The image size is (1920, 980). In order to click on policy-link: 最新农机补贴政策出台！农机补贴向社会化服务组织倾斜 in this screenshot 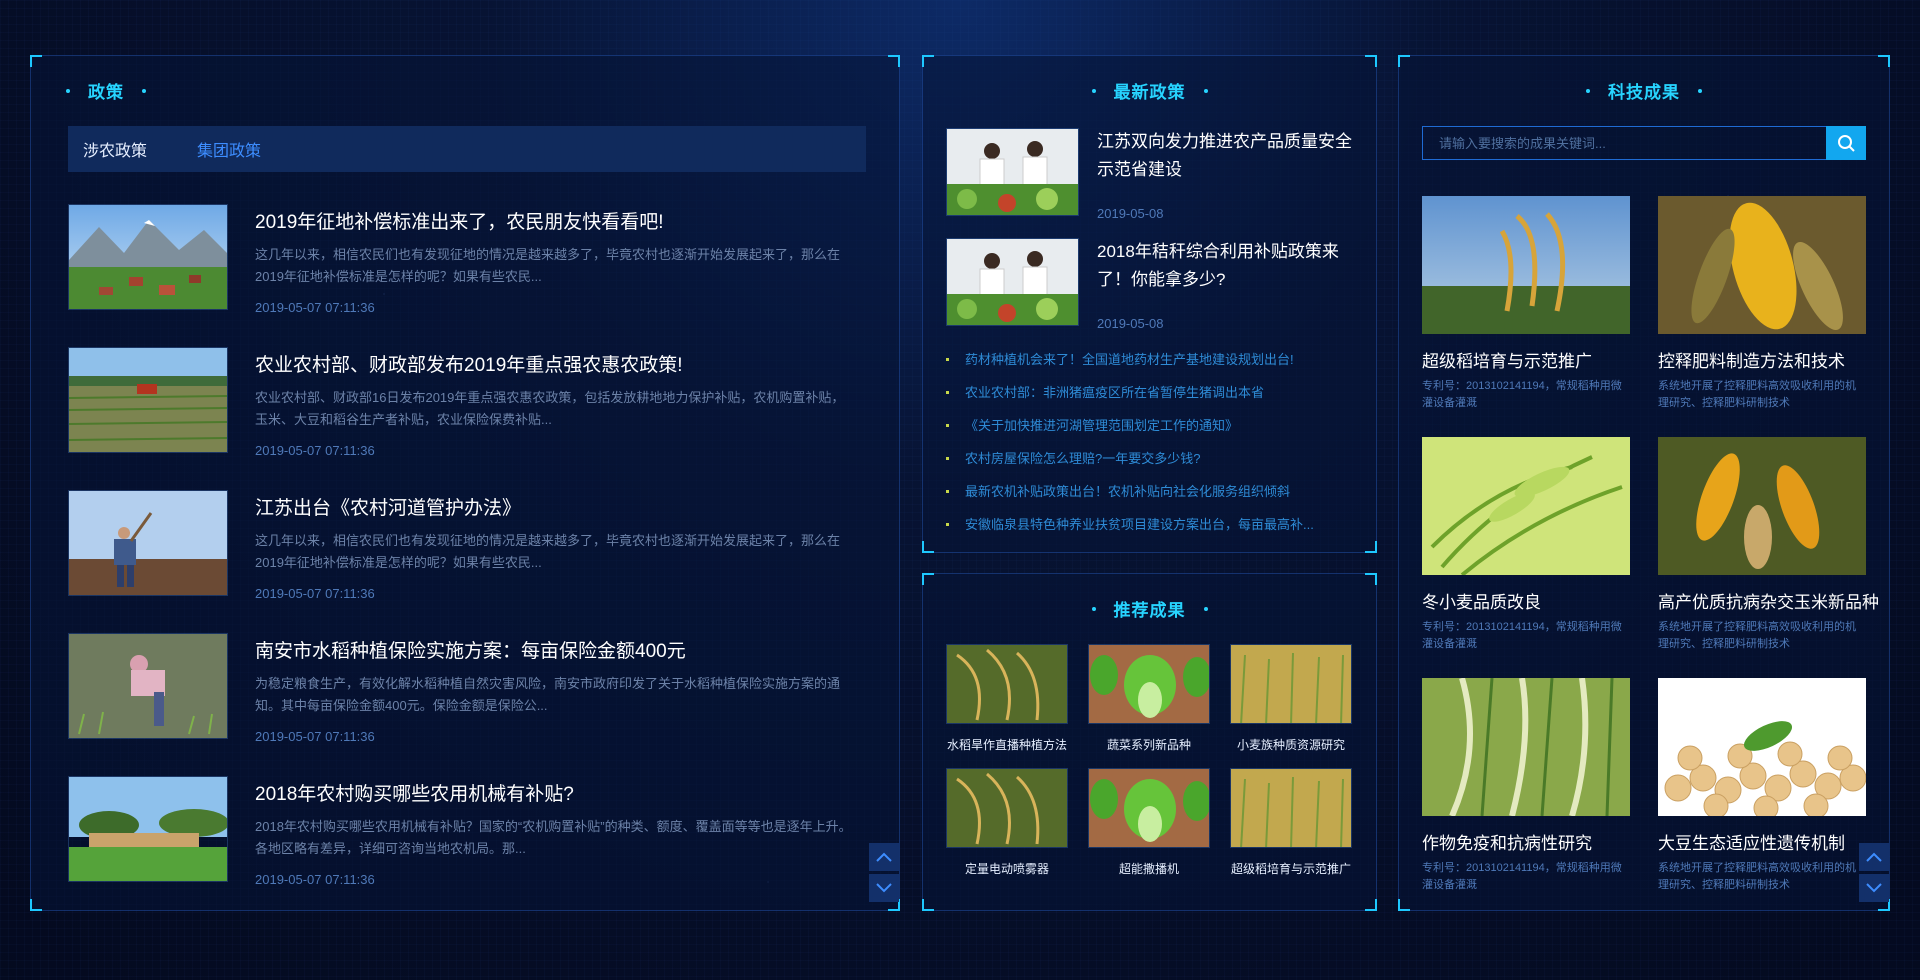, I will do `click(1151, 491)`.